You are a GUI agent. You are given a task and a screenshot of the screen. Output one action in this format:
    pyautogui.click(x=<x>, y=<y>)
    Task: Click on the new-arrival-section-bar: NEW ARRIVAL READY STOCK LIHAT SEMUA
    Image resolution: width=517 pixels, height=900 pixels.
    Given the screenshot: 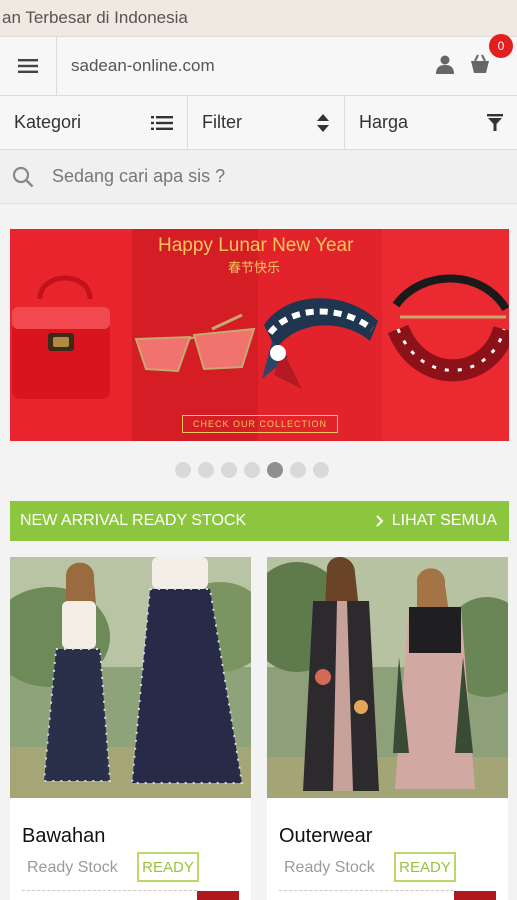 What is the action you would take?
    pyautogui.click(x=259, y=521)
    